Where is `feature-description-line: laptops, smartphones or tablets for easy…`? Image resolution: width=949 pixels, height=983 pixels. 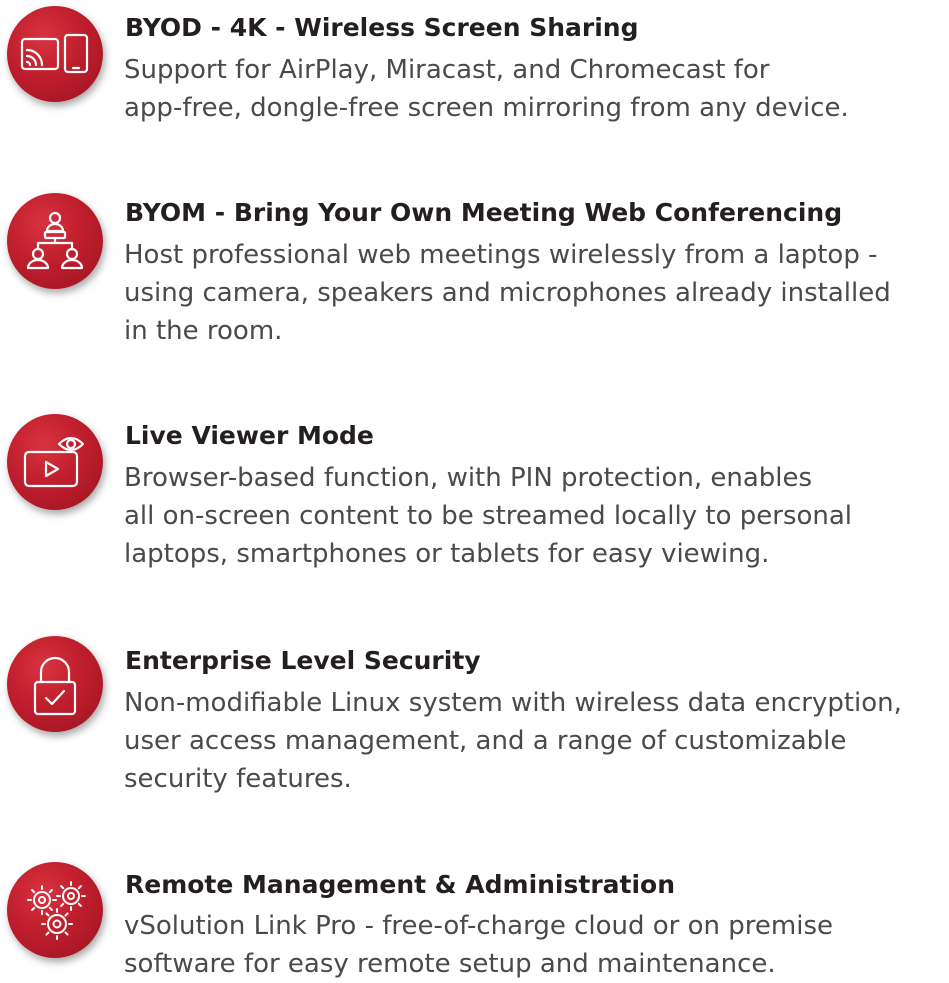 feature-description-line: laptops, smartphones or tablets for easy… is located at coordinates (447, 554).